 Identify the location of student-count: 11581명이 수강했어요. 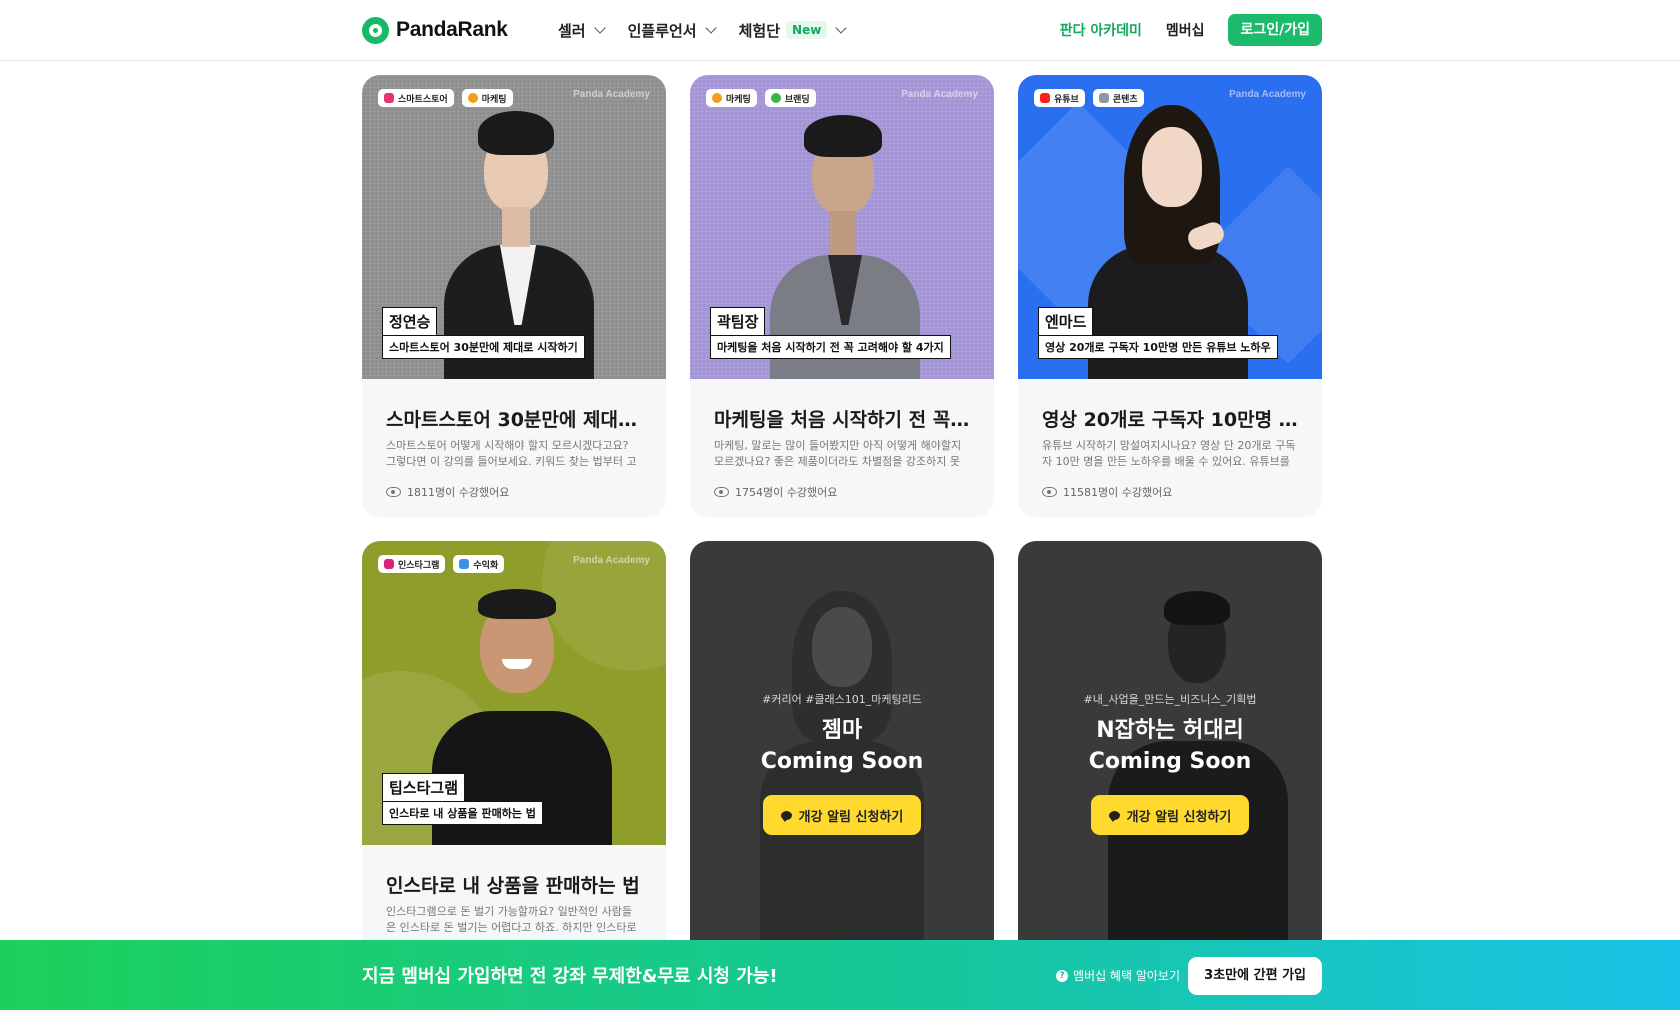
(1170, 492).